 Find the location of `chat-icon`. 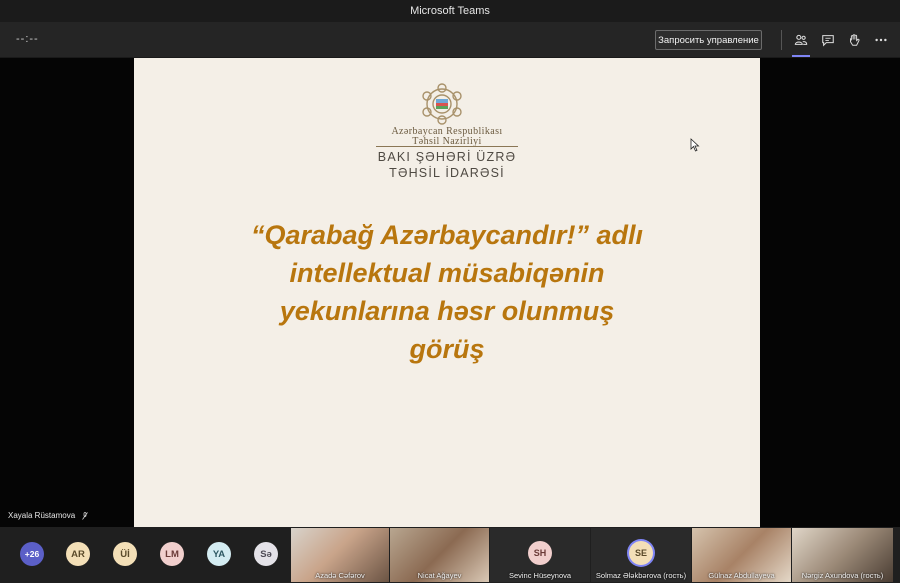

chat-icon is located at coordinates (828, 40).